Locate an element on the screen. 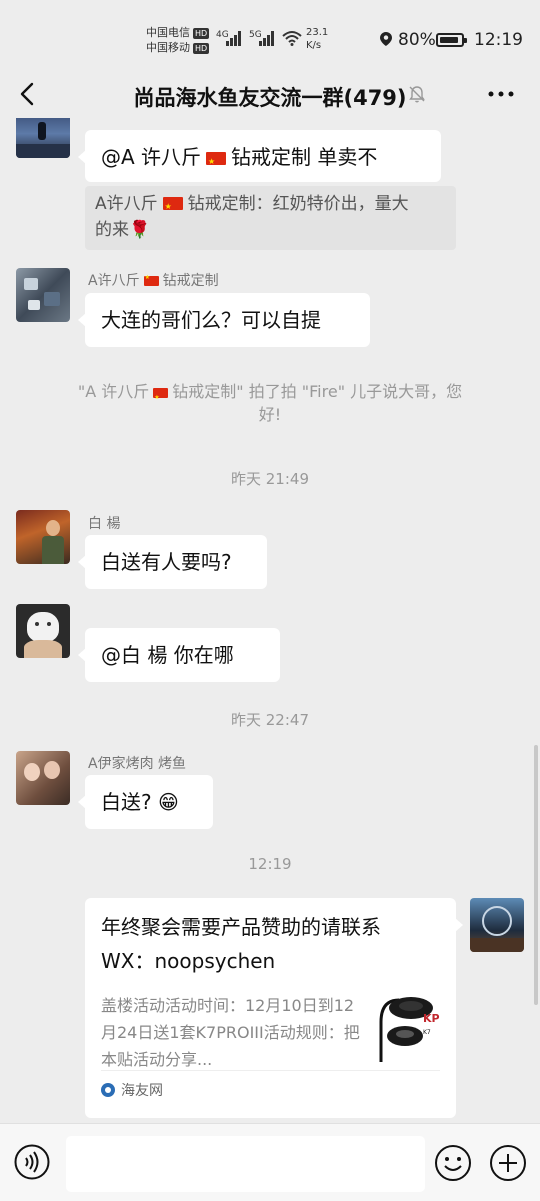  message-bubble: 白送? 😁 is located at coordinates (145, 802).